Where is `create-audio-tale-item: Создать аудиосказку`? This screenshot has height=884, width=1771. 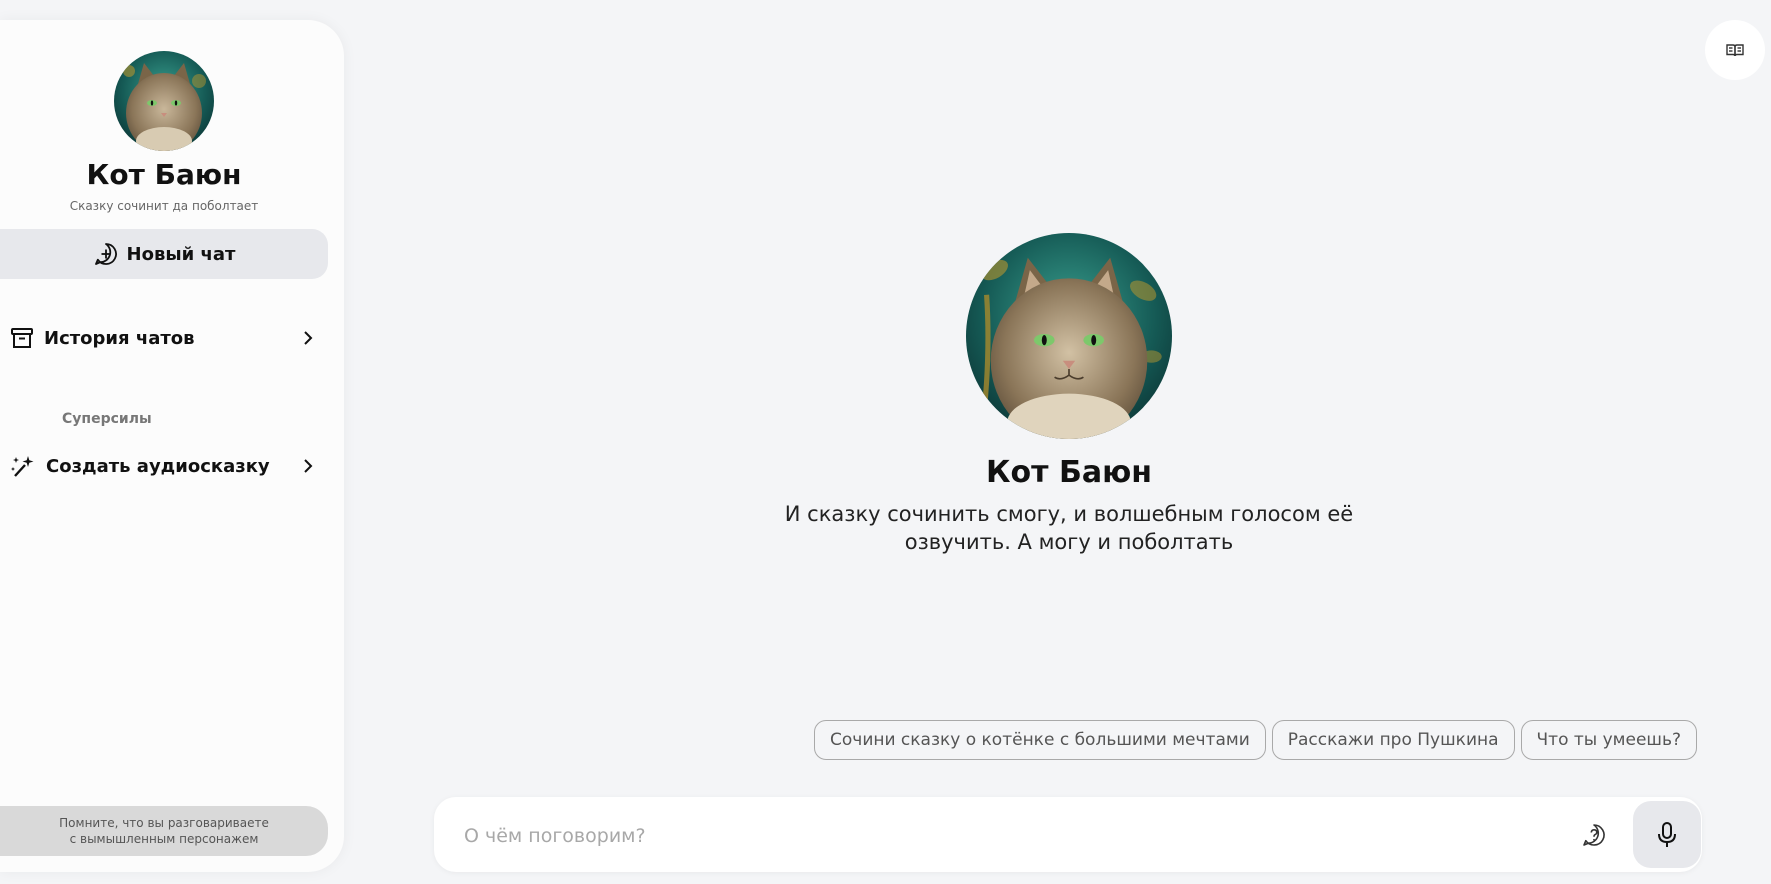 create-audio-tale-item: Создать аудиосказку is located at coordinates (163, 466).